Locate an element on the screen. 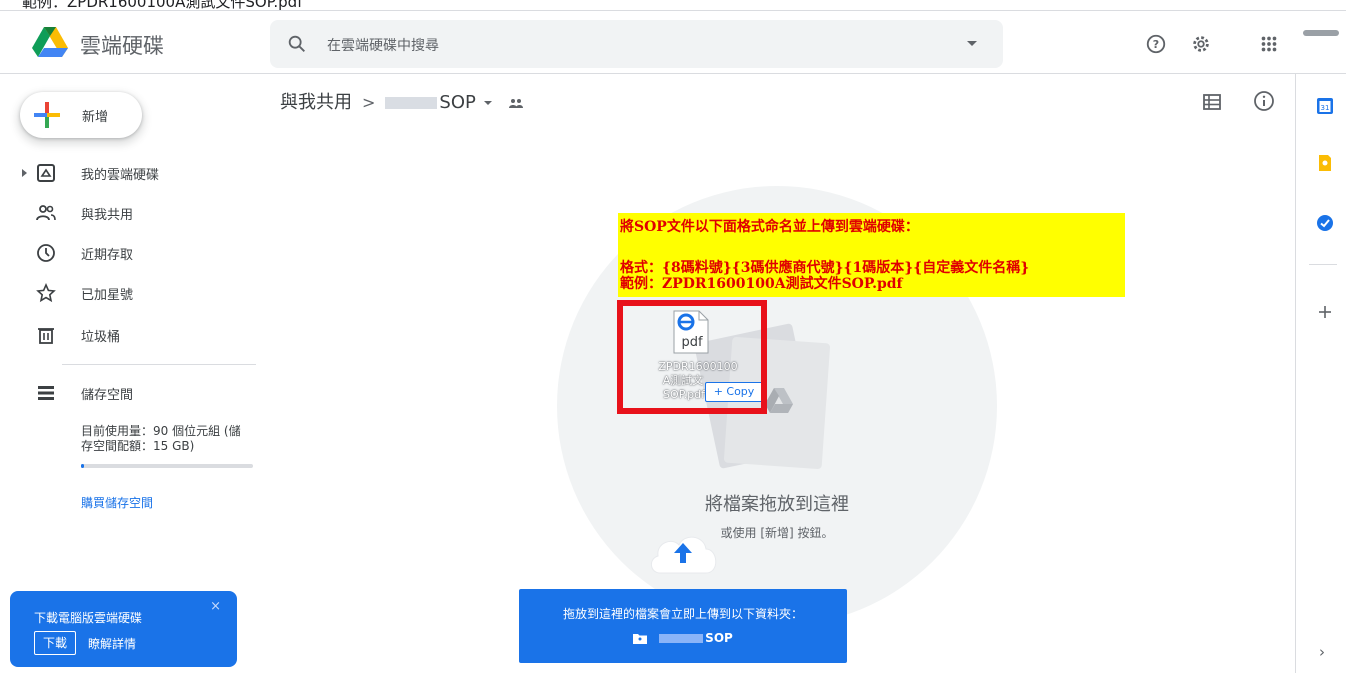 The image size is (1346, 673). learn-more-link: 瞭解詳情 is located at coordinates (112, 643).